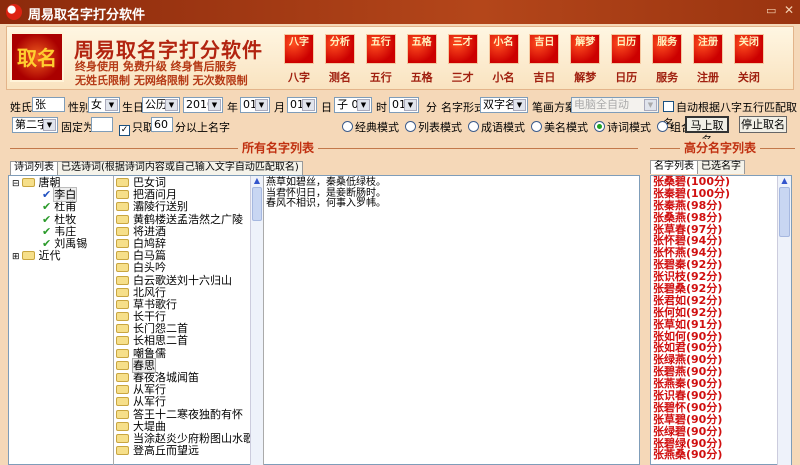 This screenshot has height=465, width=800. What do you see at coordinates (749, 59) in the screenshot?
I see `toolbar-button-11: 关闭 关闭` at bounding box center [749, 59].